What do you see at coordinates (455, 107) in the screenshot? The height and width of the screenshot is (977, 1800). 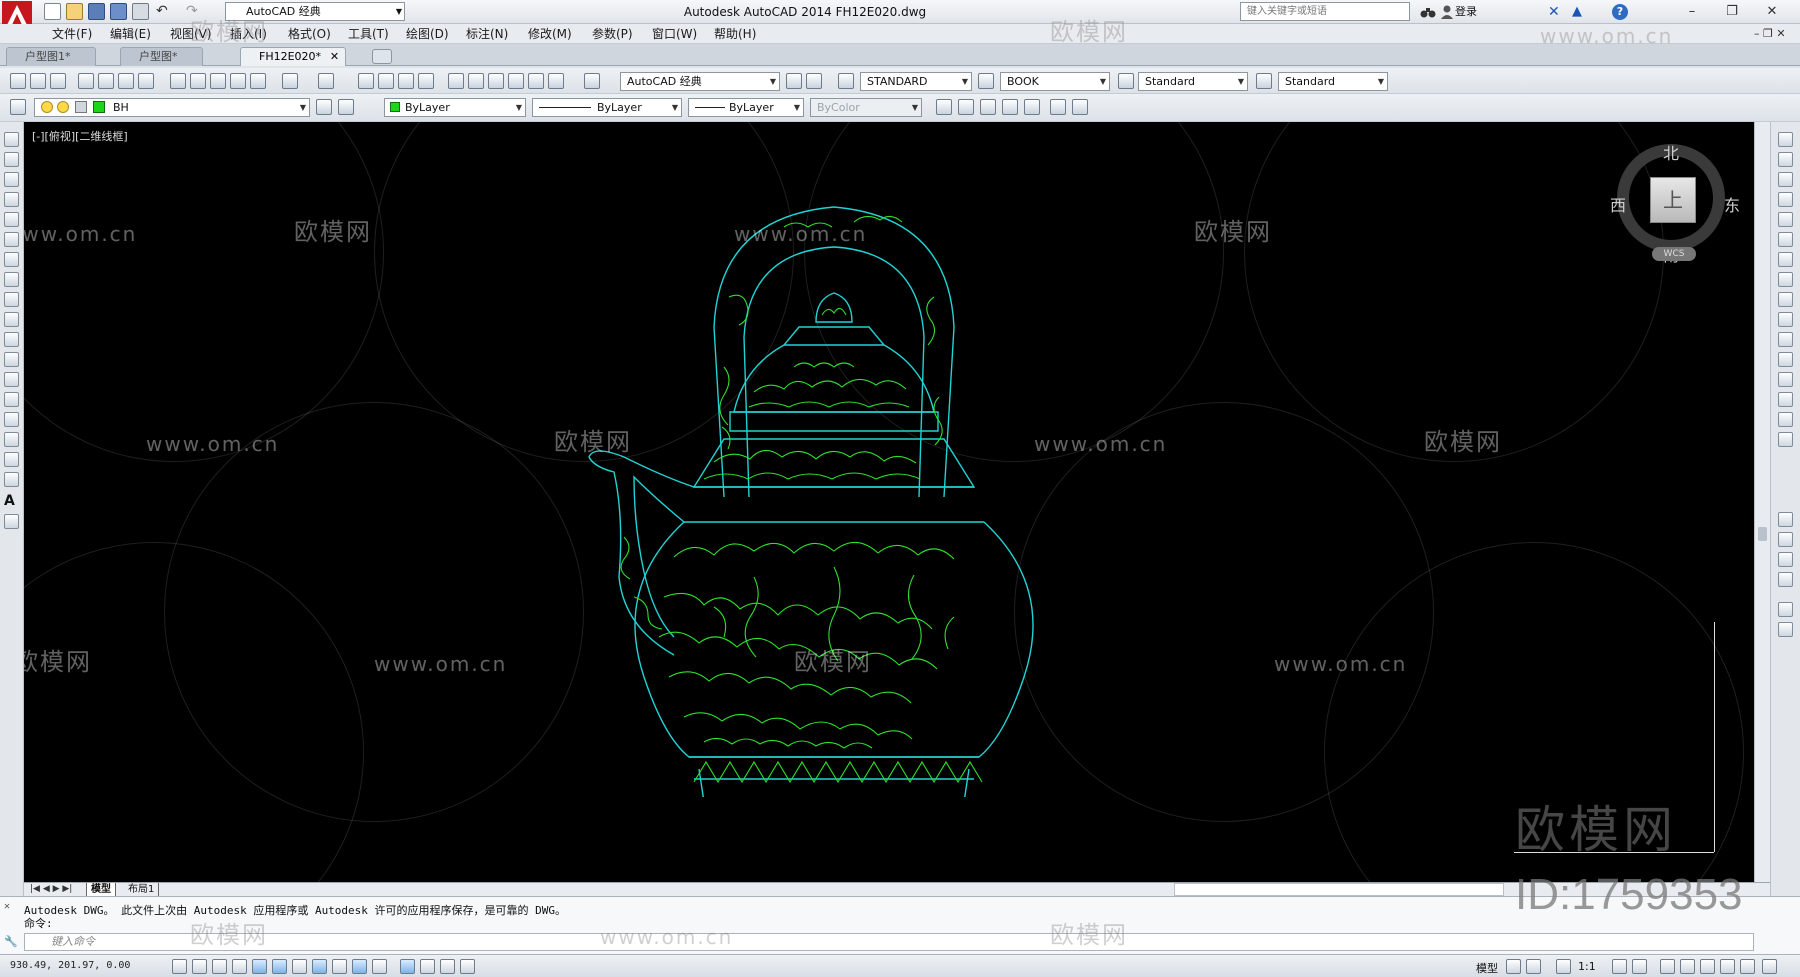 I see `color-select: ByLayer ▼` at bounding box center [455, 107].